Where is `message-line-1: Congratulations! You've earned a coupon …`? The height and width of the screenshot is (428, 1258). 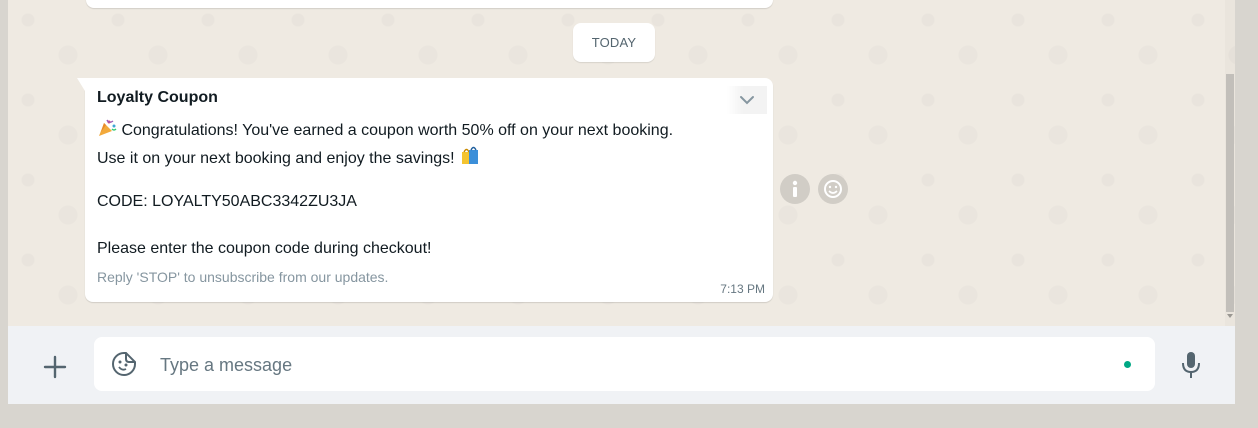 message-line-1: Congratulations! You've earned a coupon … is located at coordinates (385, 129).